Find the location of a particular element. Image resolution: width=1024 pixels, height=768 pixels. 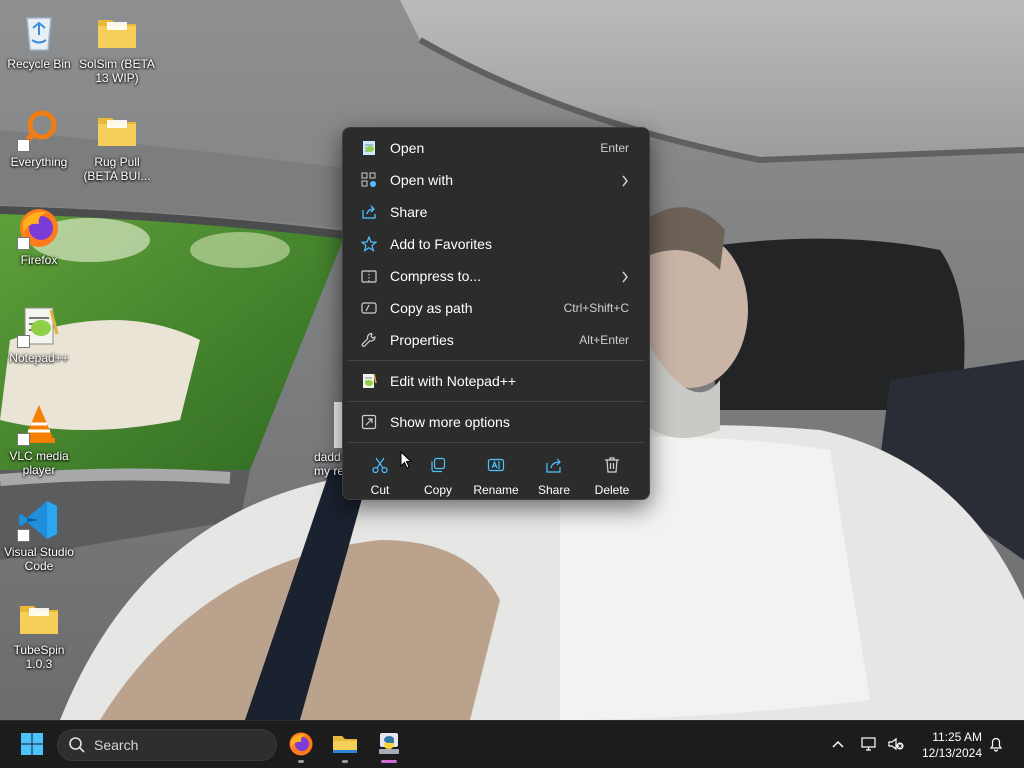

clock-date: 12/13/2024 is located at coordinates (951, 753).